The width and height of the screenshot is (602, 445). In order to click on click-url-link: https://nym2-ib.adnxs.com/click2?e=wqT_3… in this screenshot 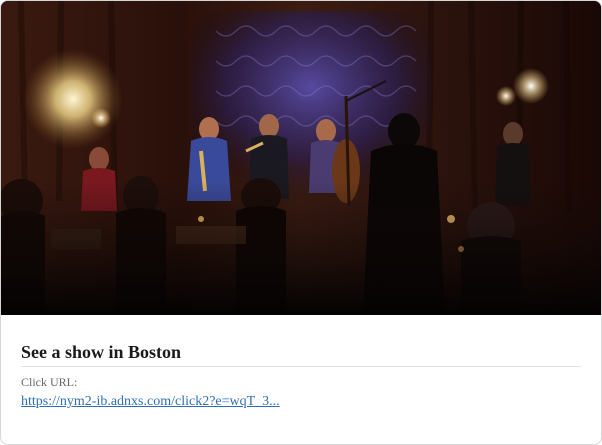, I will do `click(150, 402)`.